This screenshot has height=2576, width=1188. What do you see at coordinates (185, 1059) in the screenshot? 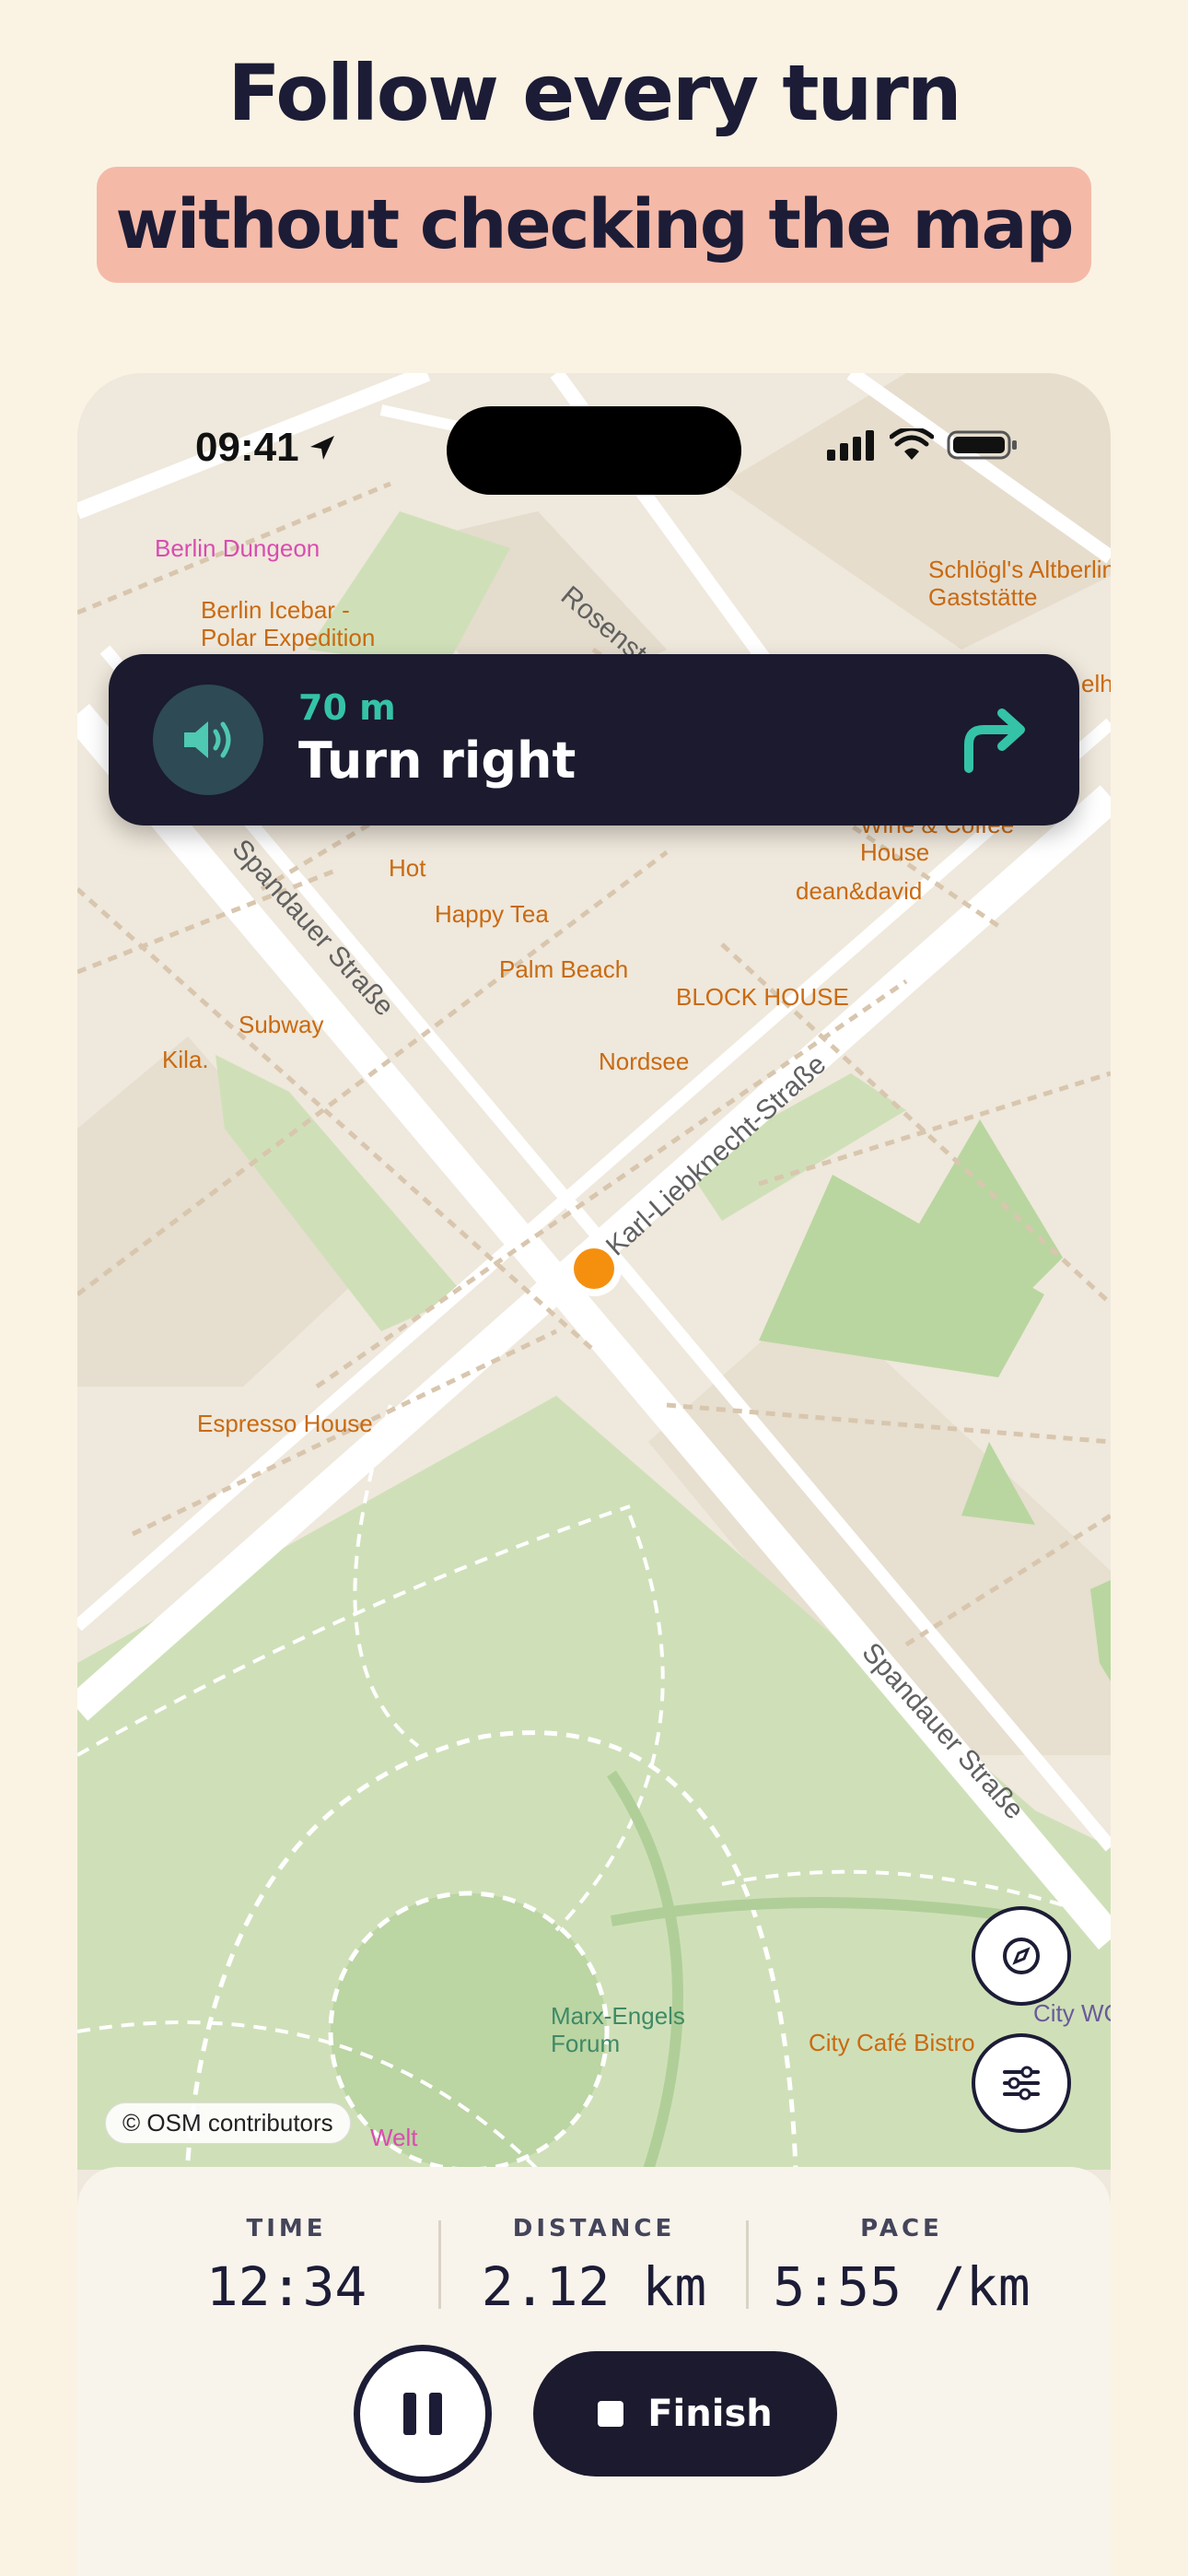
I see `map-label-kila: Kila.` at bounding box center [185, 1059].